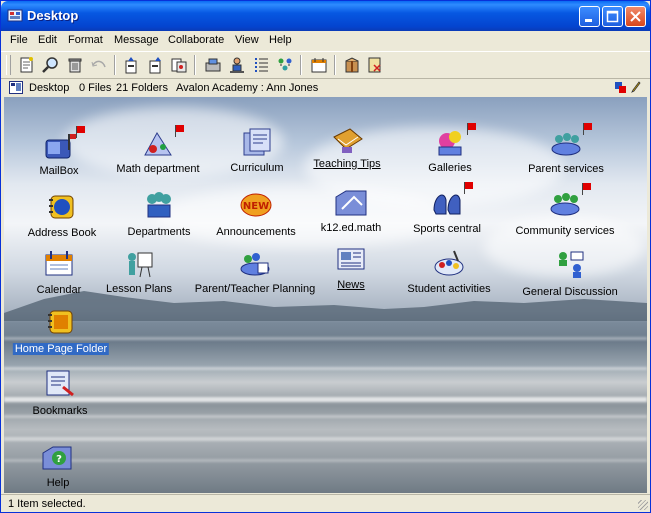 This screenshot has width=651, height=513. Describe the element at coordinates (450, 143) in the screenshot. I see `galleries-icon` at that location.